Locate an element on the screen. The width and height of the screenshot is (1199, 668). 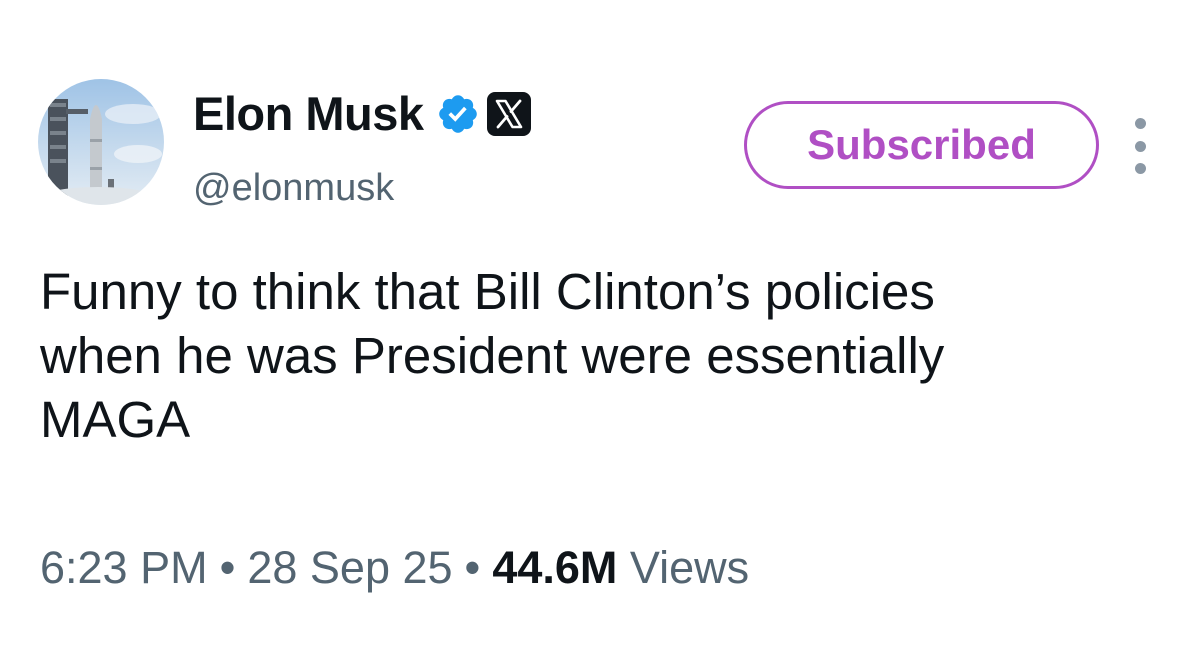
avatar-image is located at coordinates (101, 142).